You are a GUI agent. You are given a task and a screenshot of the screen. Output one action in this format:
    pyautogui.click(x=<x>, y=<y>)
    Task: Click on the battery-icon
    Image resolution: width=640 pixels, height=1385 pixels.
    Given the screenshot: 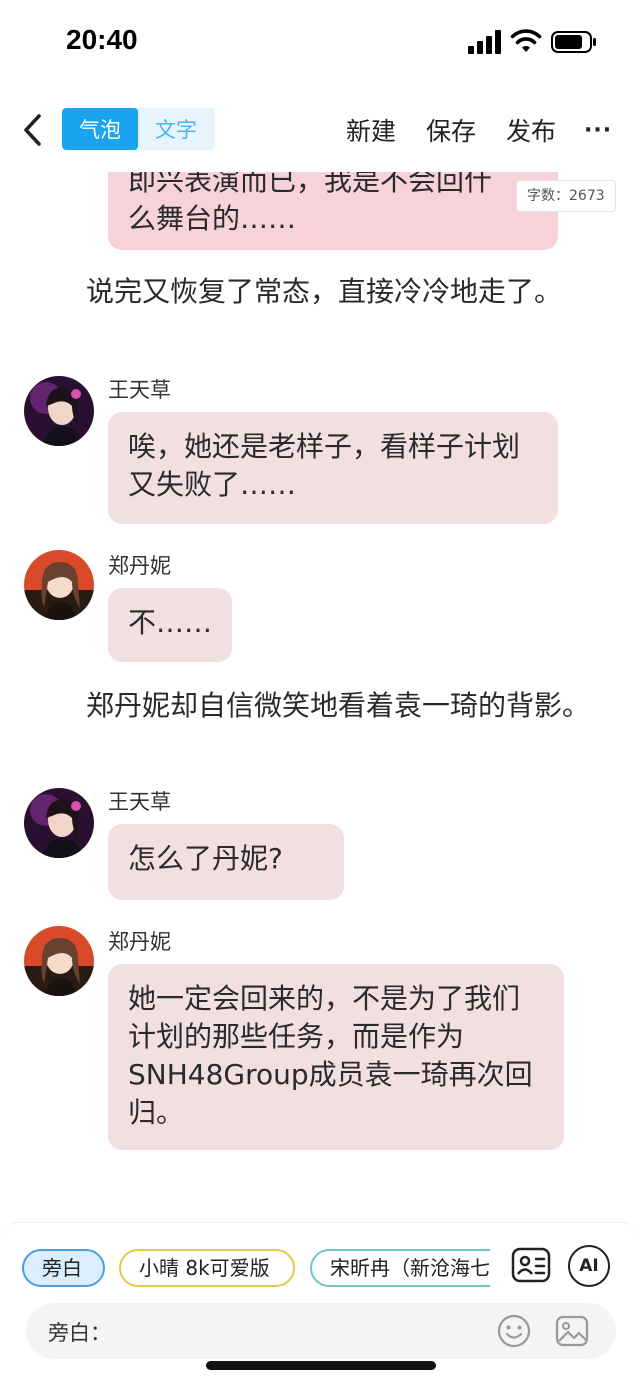 What is the action you would take?
    pyautogui.click(x=573, y=42)
    